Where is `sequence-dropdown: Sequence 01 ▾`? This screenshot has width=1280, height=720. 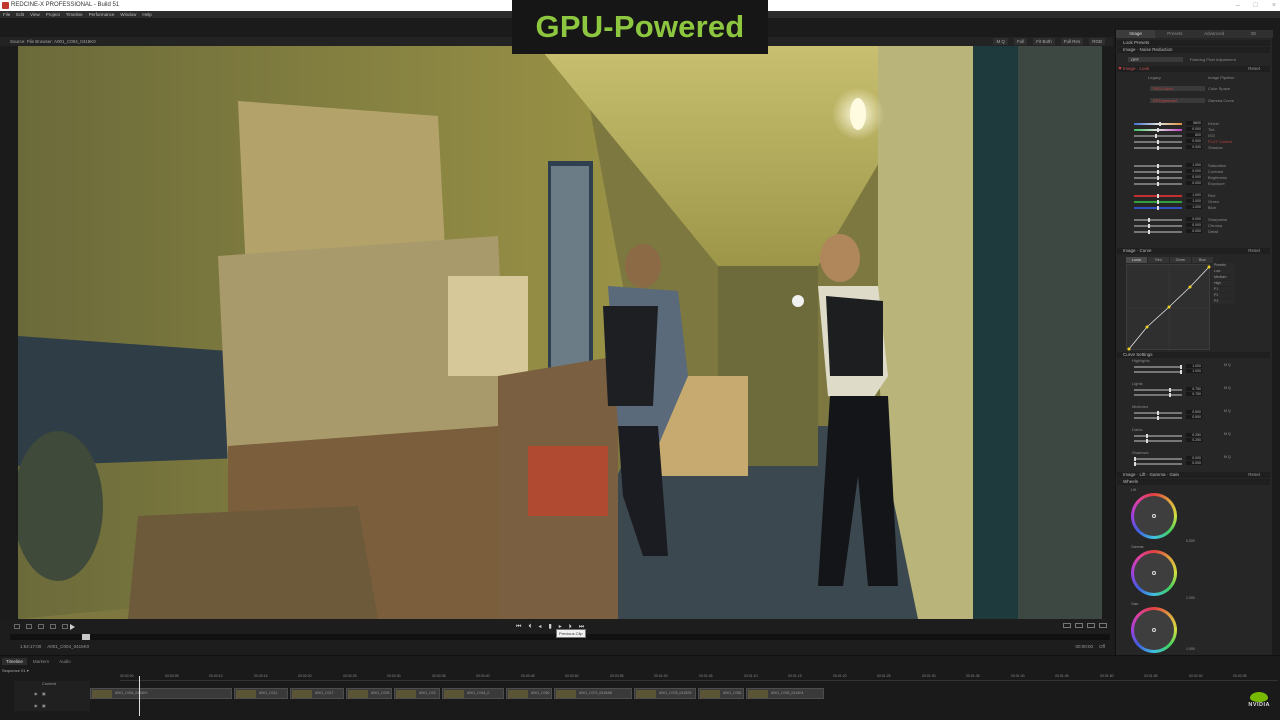 sequence-dropdown: Sequence 01 ▾ is located at coordinates (15, 670).